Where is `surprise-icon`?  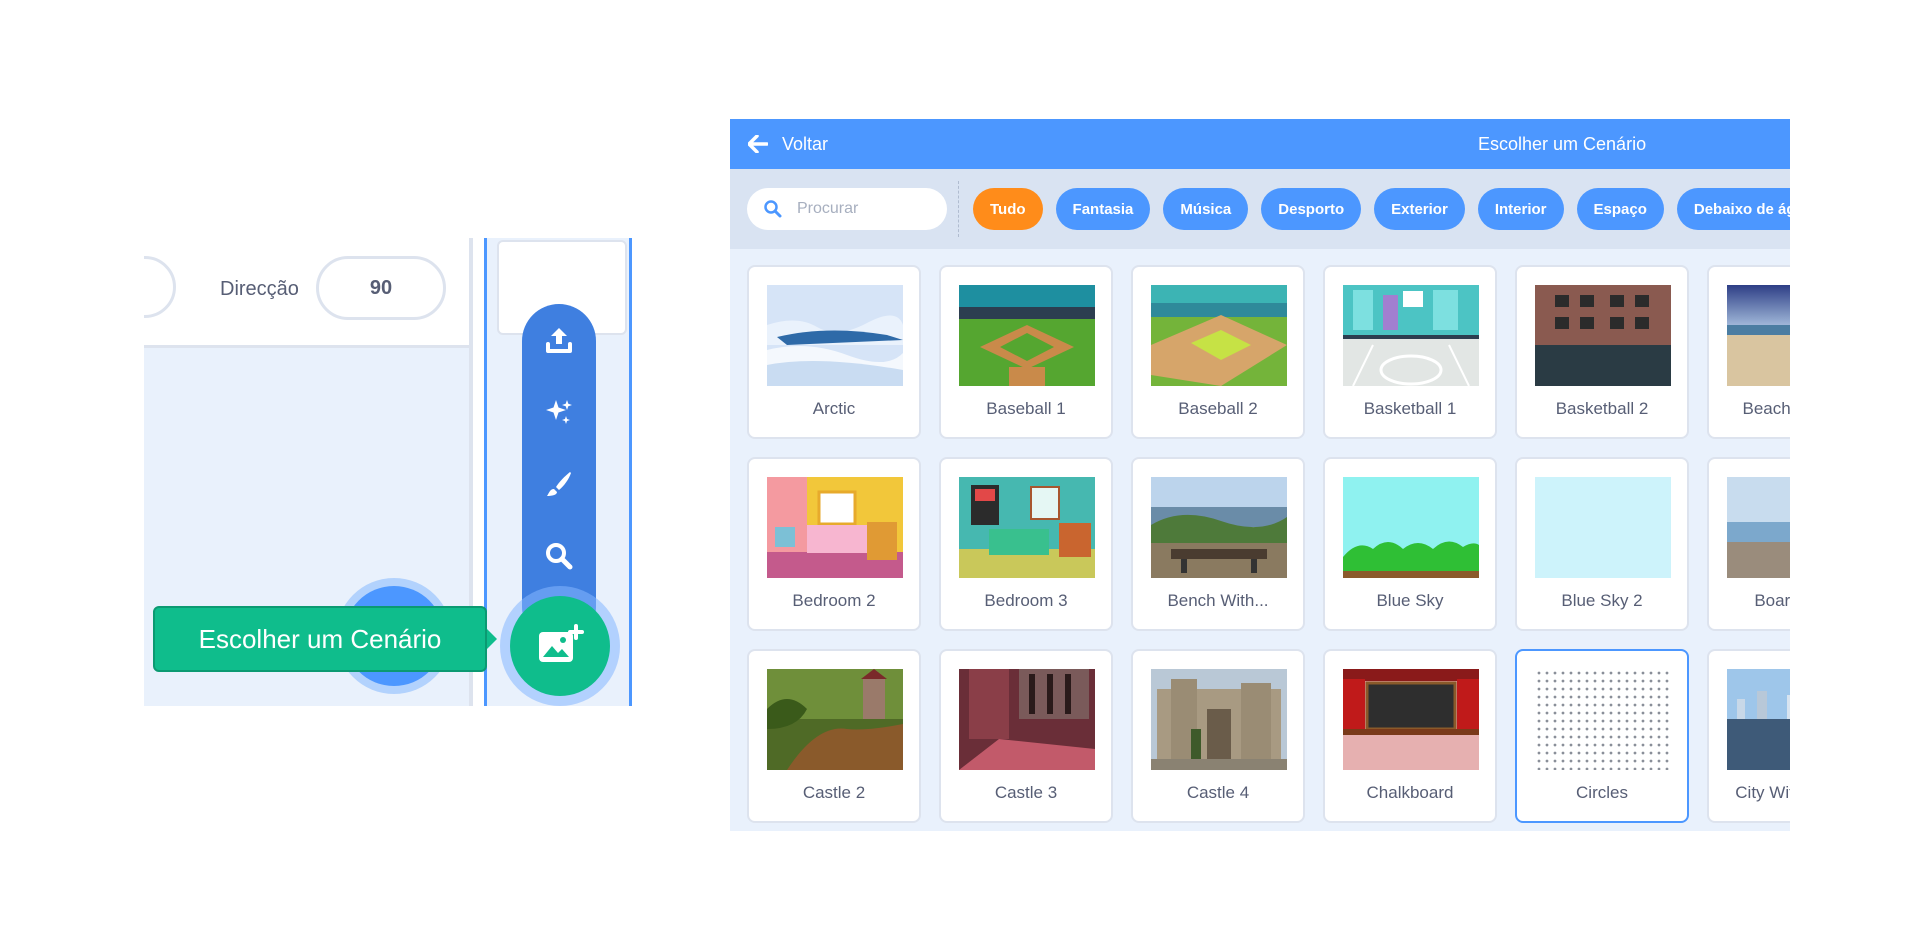 surprise-icon is located at coordinates (559, 412).